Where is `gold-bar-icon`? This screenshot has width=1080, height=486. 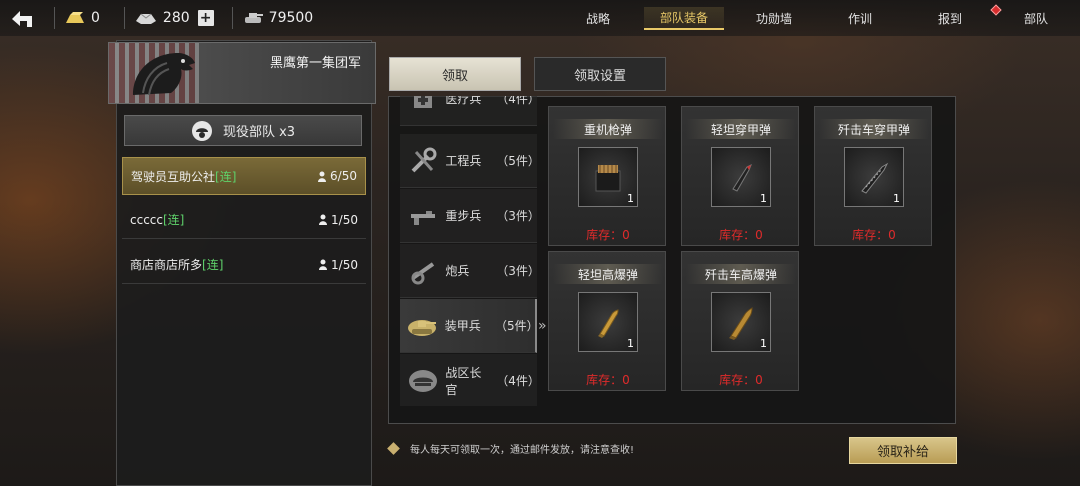
gold-bar-icon is located at coordinates (75, 18).